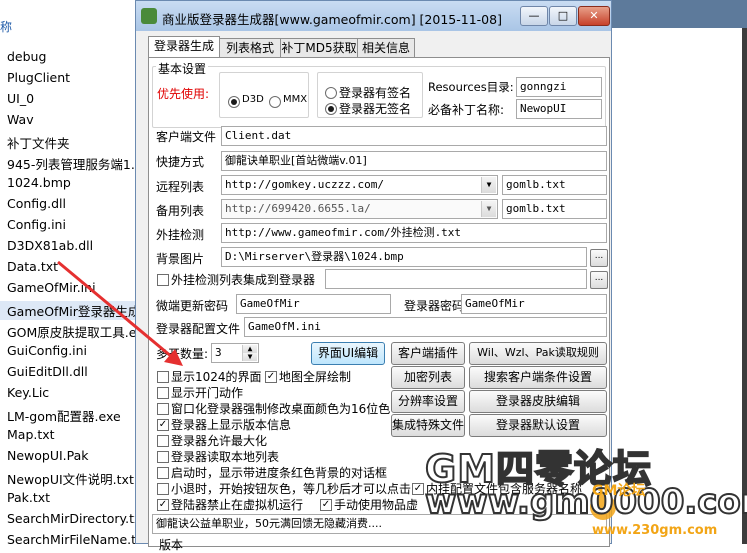 The height and width of the screenshot is (553, 747). I want to click on watermark-url: www.gm0000.com, so click(585, 502).